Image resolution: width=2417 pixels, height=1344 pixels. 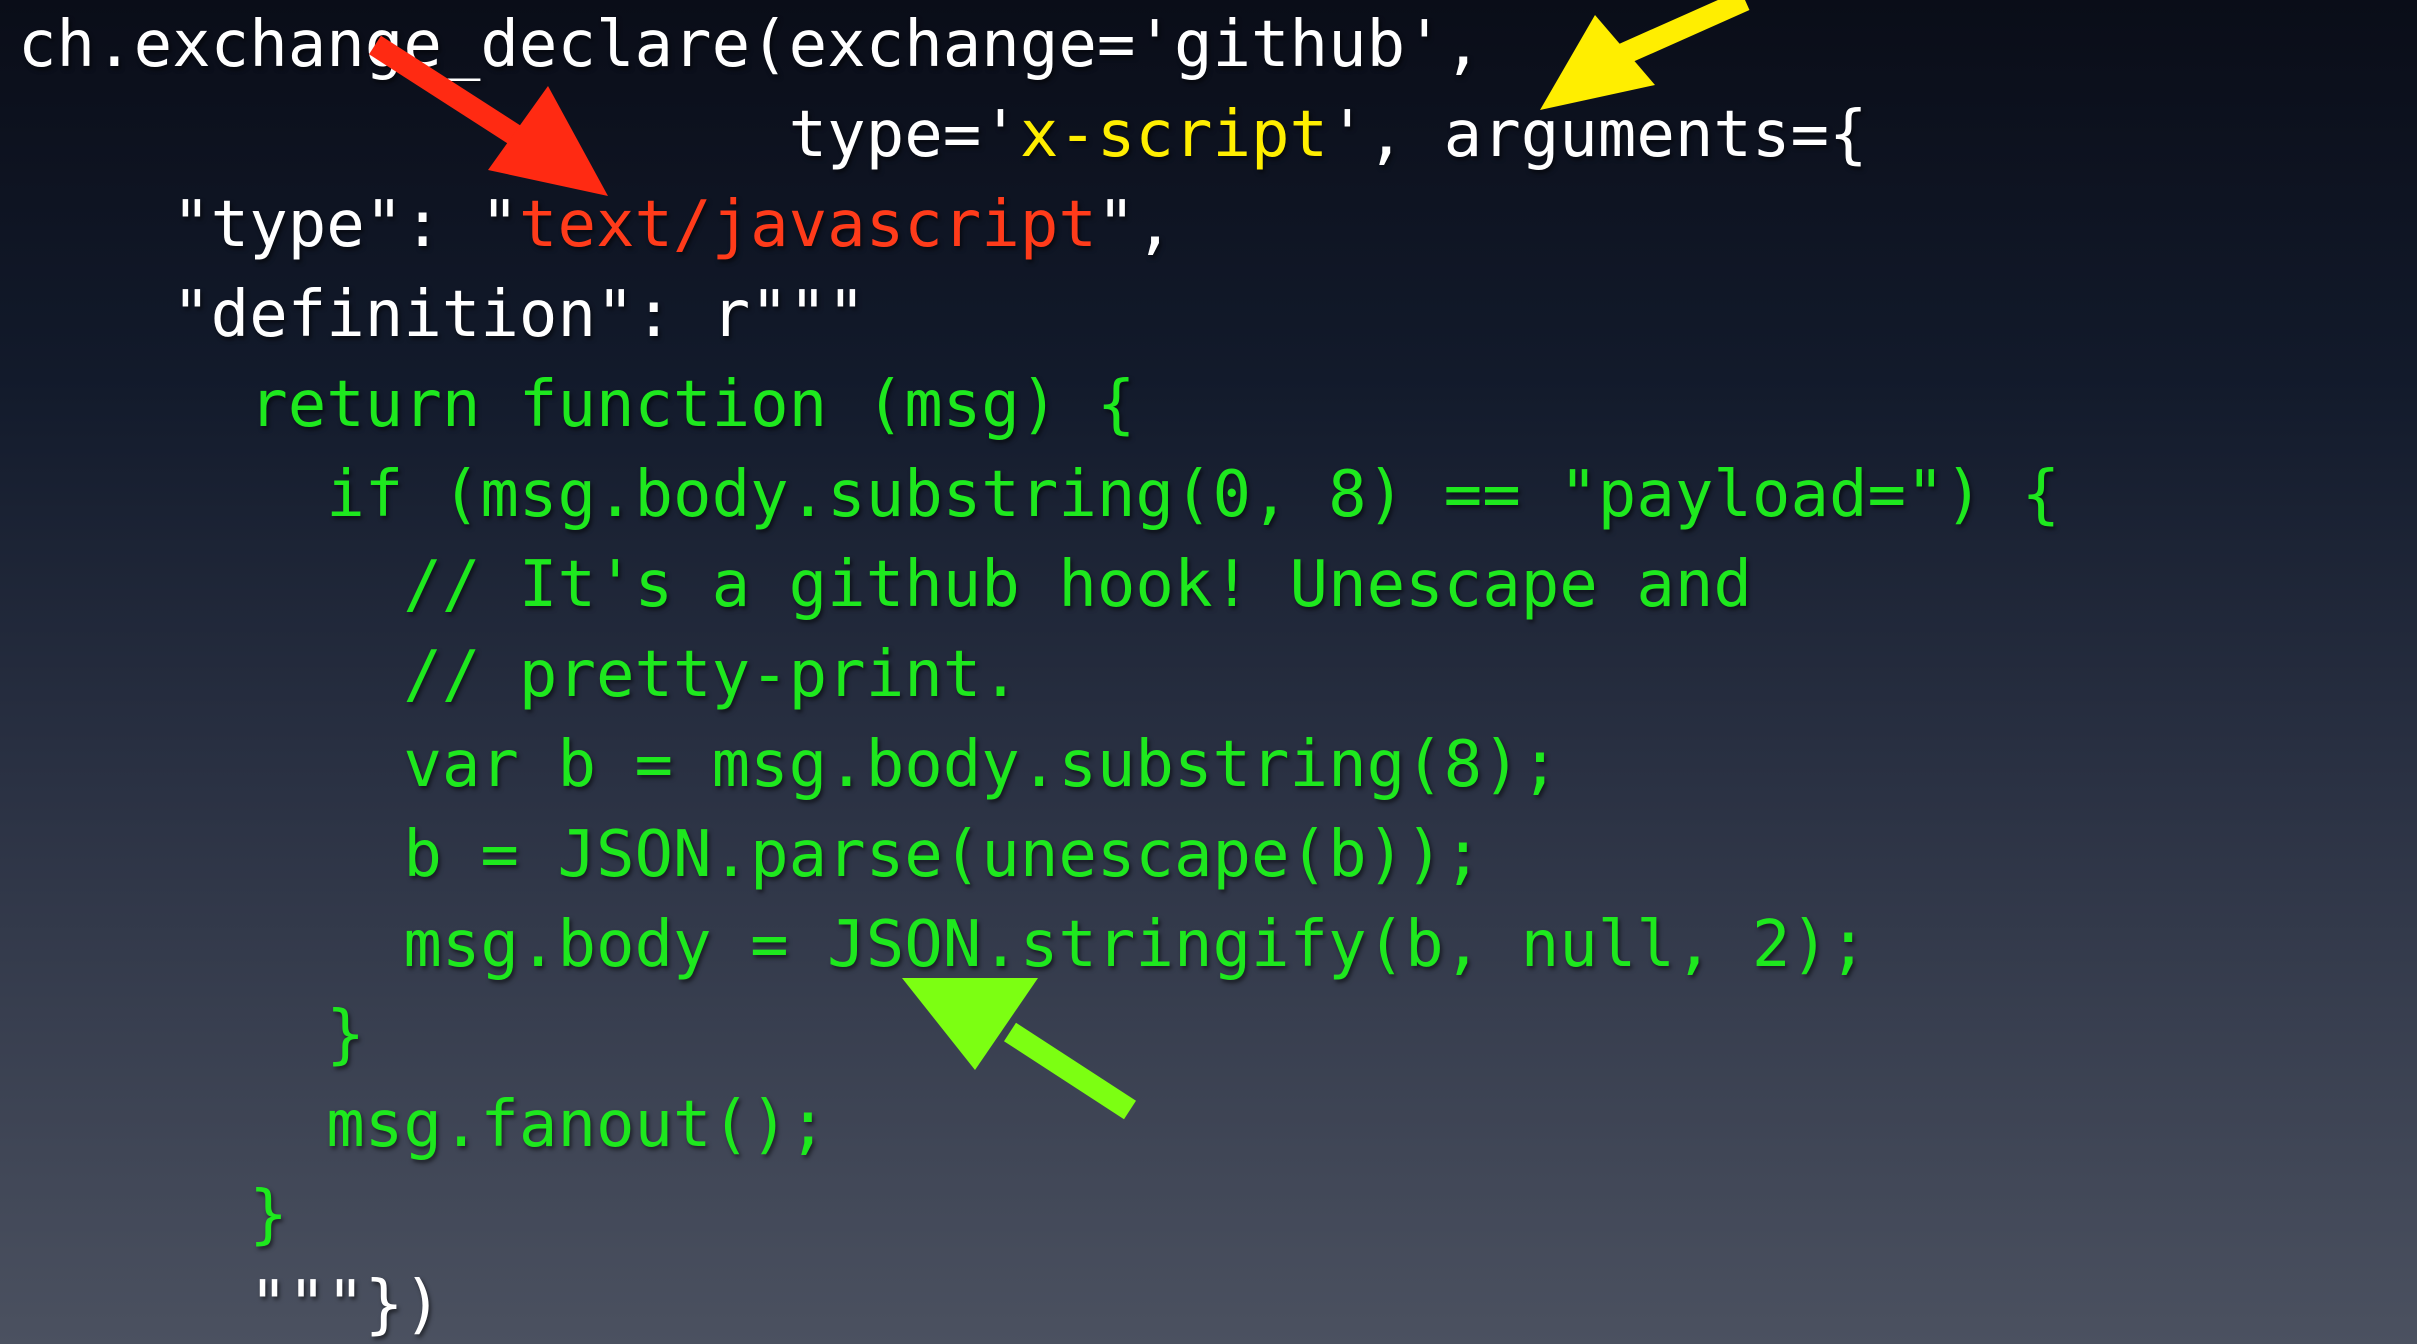 I want to click on code-segment: b = JSON.parse(unescape(b));, so click(x=750, y=855).